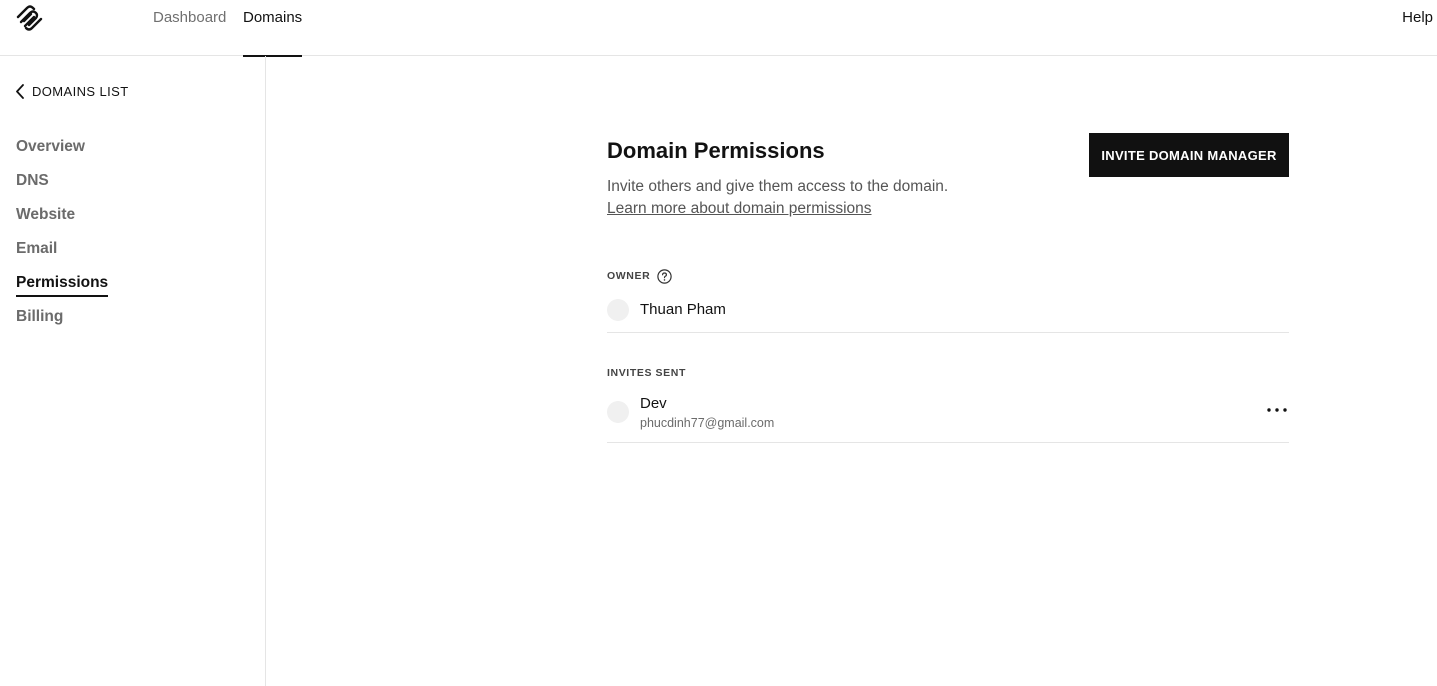  I want to click on sidebar-item-website: Website, so click(45, 215).